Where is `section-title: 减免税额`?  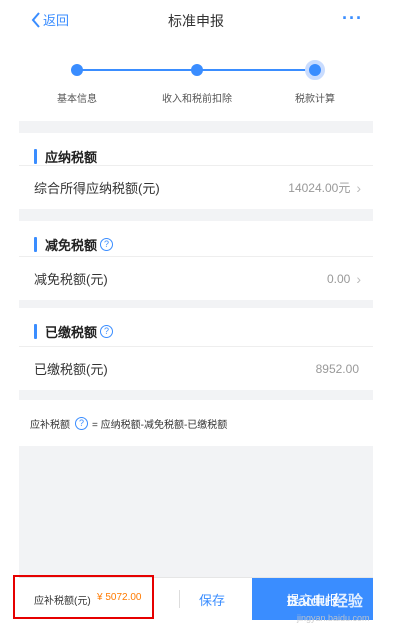
section-title: 减免税额 is located at coordinates (71, 245).